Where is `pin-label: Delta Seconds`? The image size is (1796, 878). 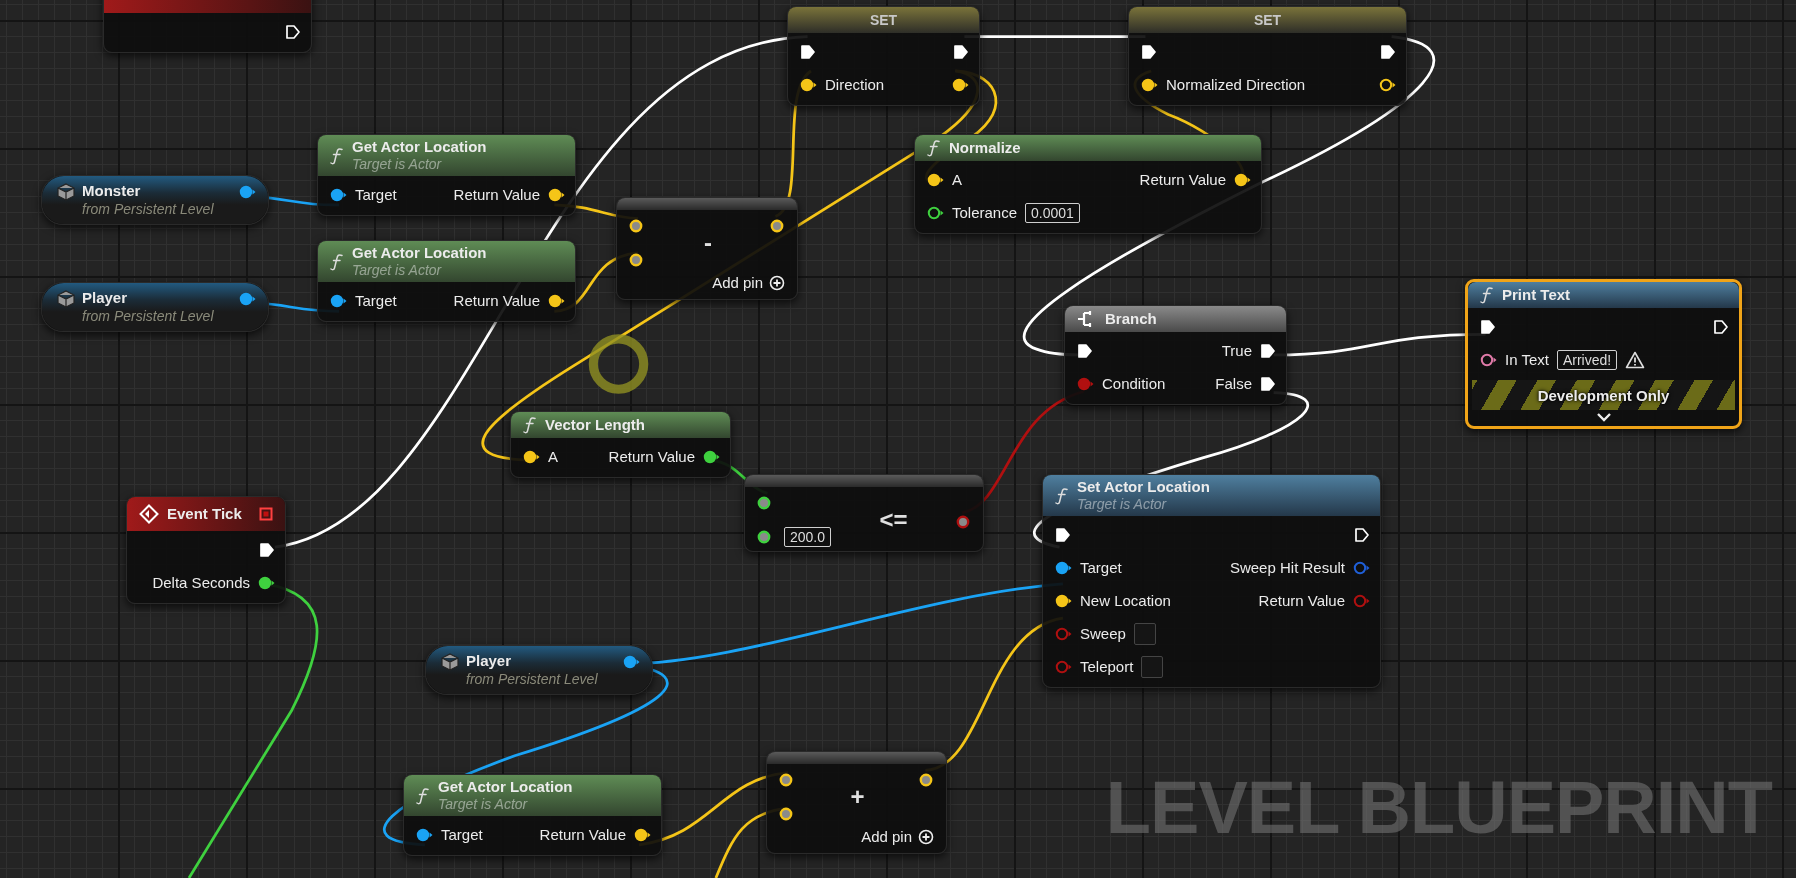 pin-label: Delta Seconds is located at coordinates (201, 582).